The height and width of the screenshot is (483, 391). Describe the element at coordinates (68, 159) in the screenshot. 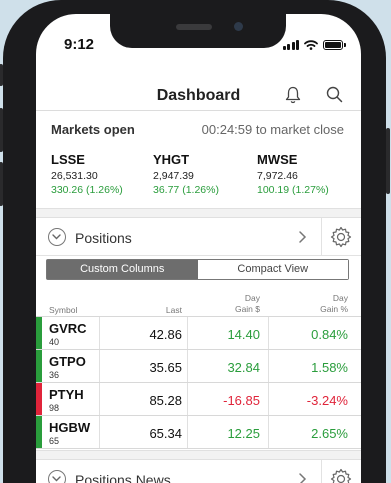

I see `index-name: LSSE` at that location.